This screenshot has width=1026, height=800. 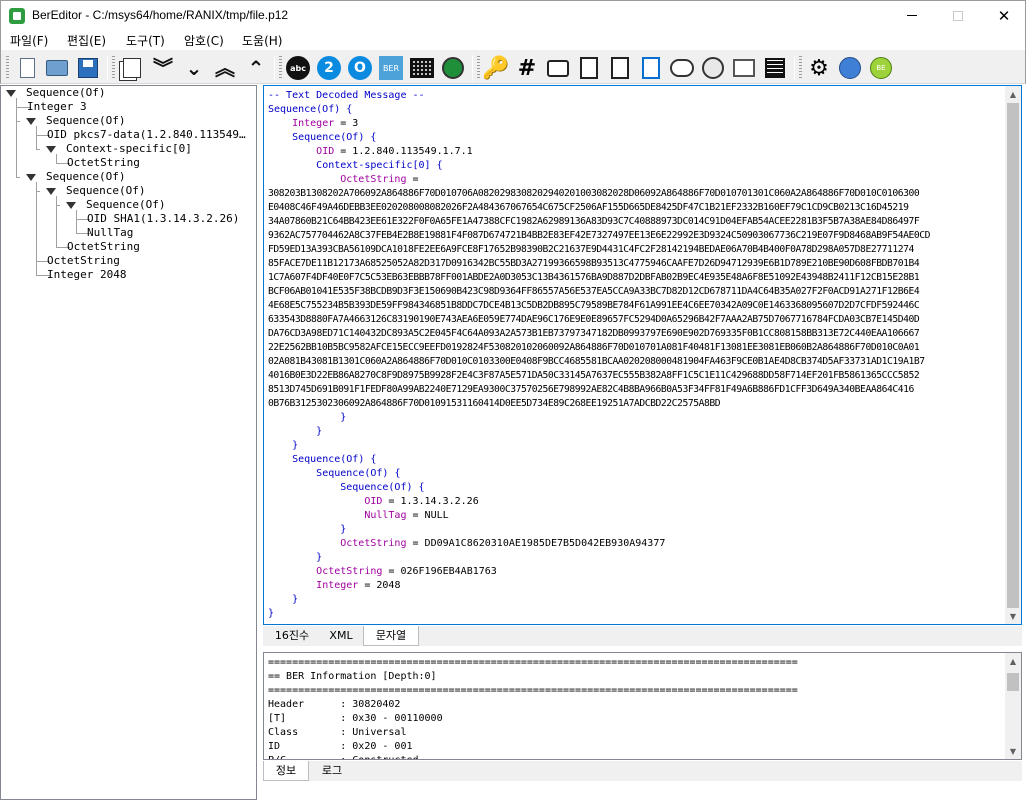 I want to click on collapse-button: ⌃, so click(x=256, y=68).